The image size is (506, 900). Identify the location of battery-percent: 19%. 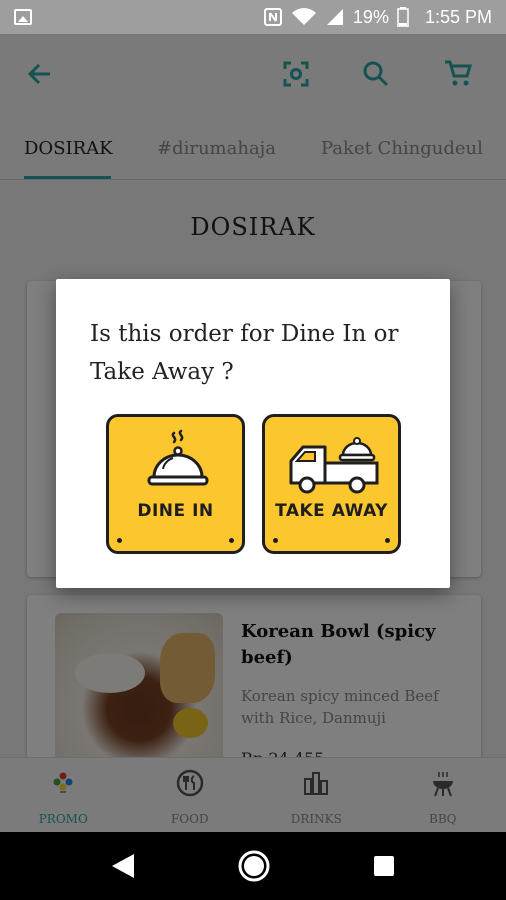
(370, 16).